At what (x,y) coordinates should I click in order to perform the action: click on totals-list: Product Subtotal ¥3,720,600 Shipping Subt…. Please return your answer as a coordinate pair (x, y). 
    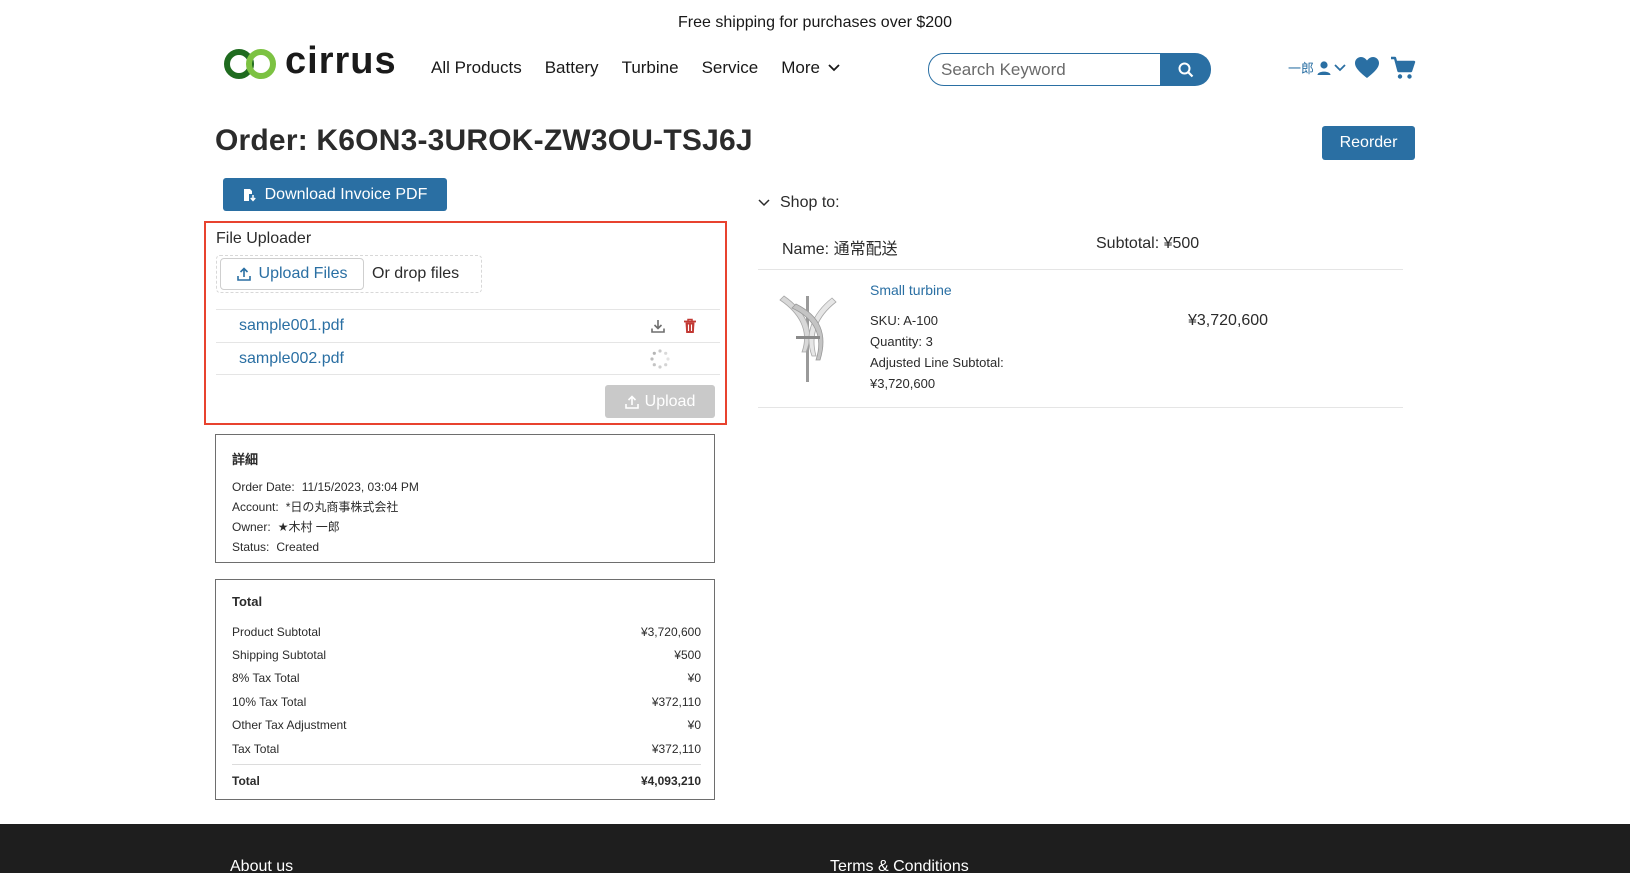
    Looking at the image, I should click on (466, 706).